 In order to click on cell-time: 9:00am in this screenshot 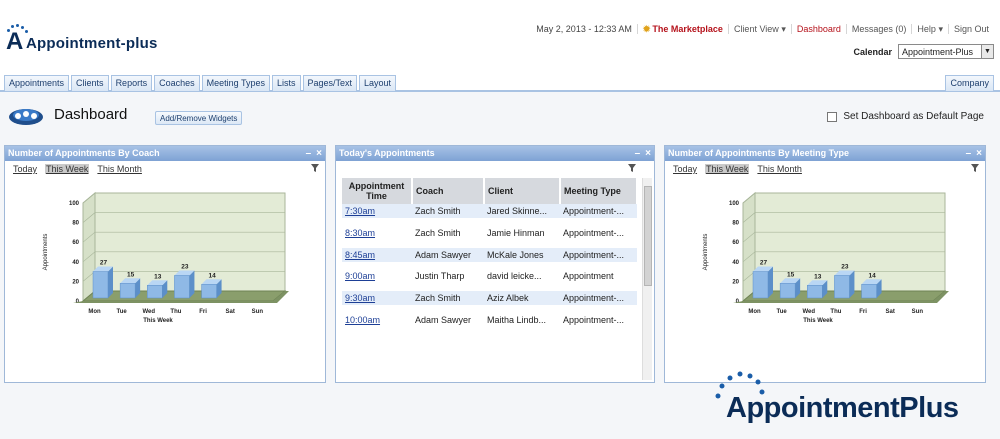, I will do `click(377, 277)`.